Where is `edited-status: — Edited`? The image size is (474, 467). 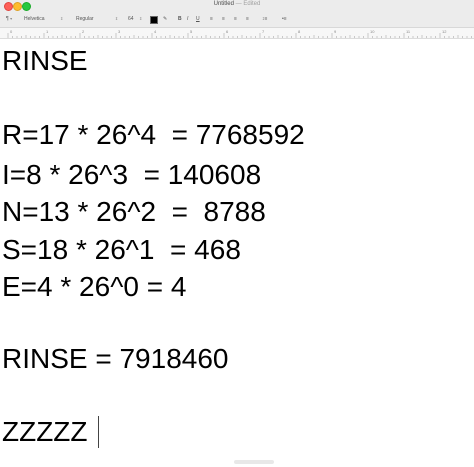
edited-status: — Edited is located at coordinates (248, 4).